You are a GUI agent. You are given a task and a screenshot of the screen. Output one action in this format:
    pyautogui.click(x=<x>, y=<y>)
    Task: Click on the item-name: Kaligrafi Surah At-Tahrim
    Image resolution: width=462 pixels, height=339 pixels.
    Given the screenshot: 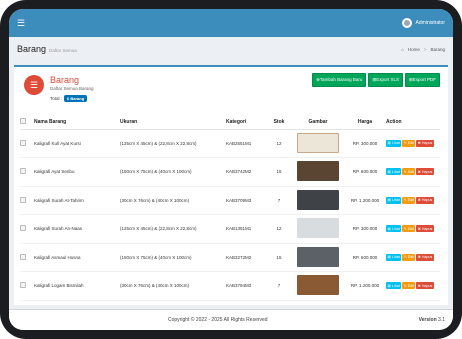 What is the action you would take?
    pyautogui.click(x=77, y=200)
    